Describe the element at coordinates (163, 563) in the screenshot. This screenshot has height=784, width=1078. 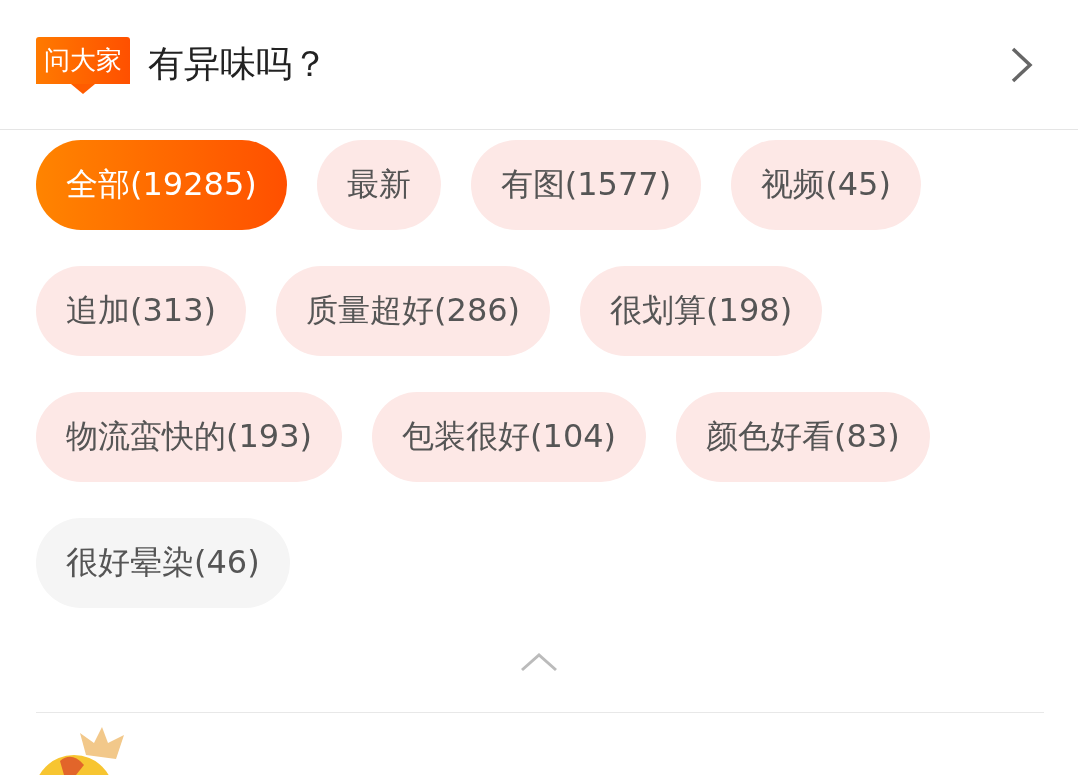
I see `filter-tag: 很好晕染(46)` at that location.